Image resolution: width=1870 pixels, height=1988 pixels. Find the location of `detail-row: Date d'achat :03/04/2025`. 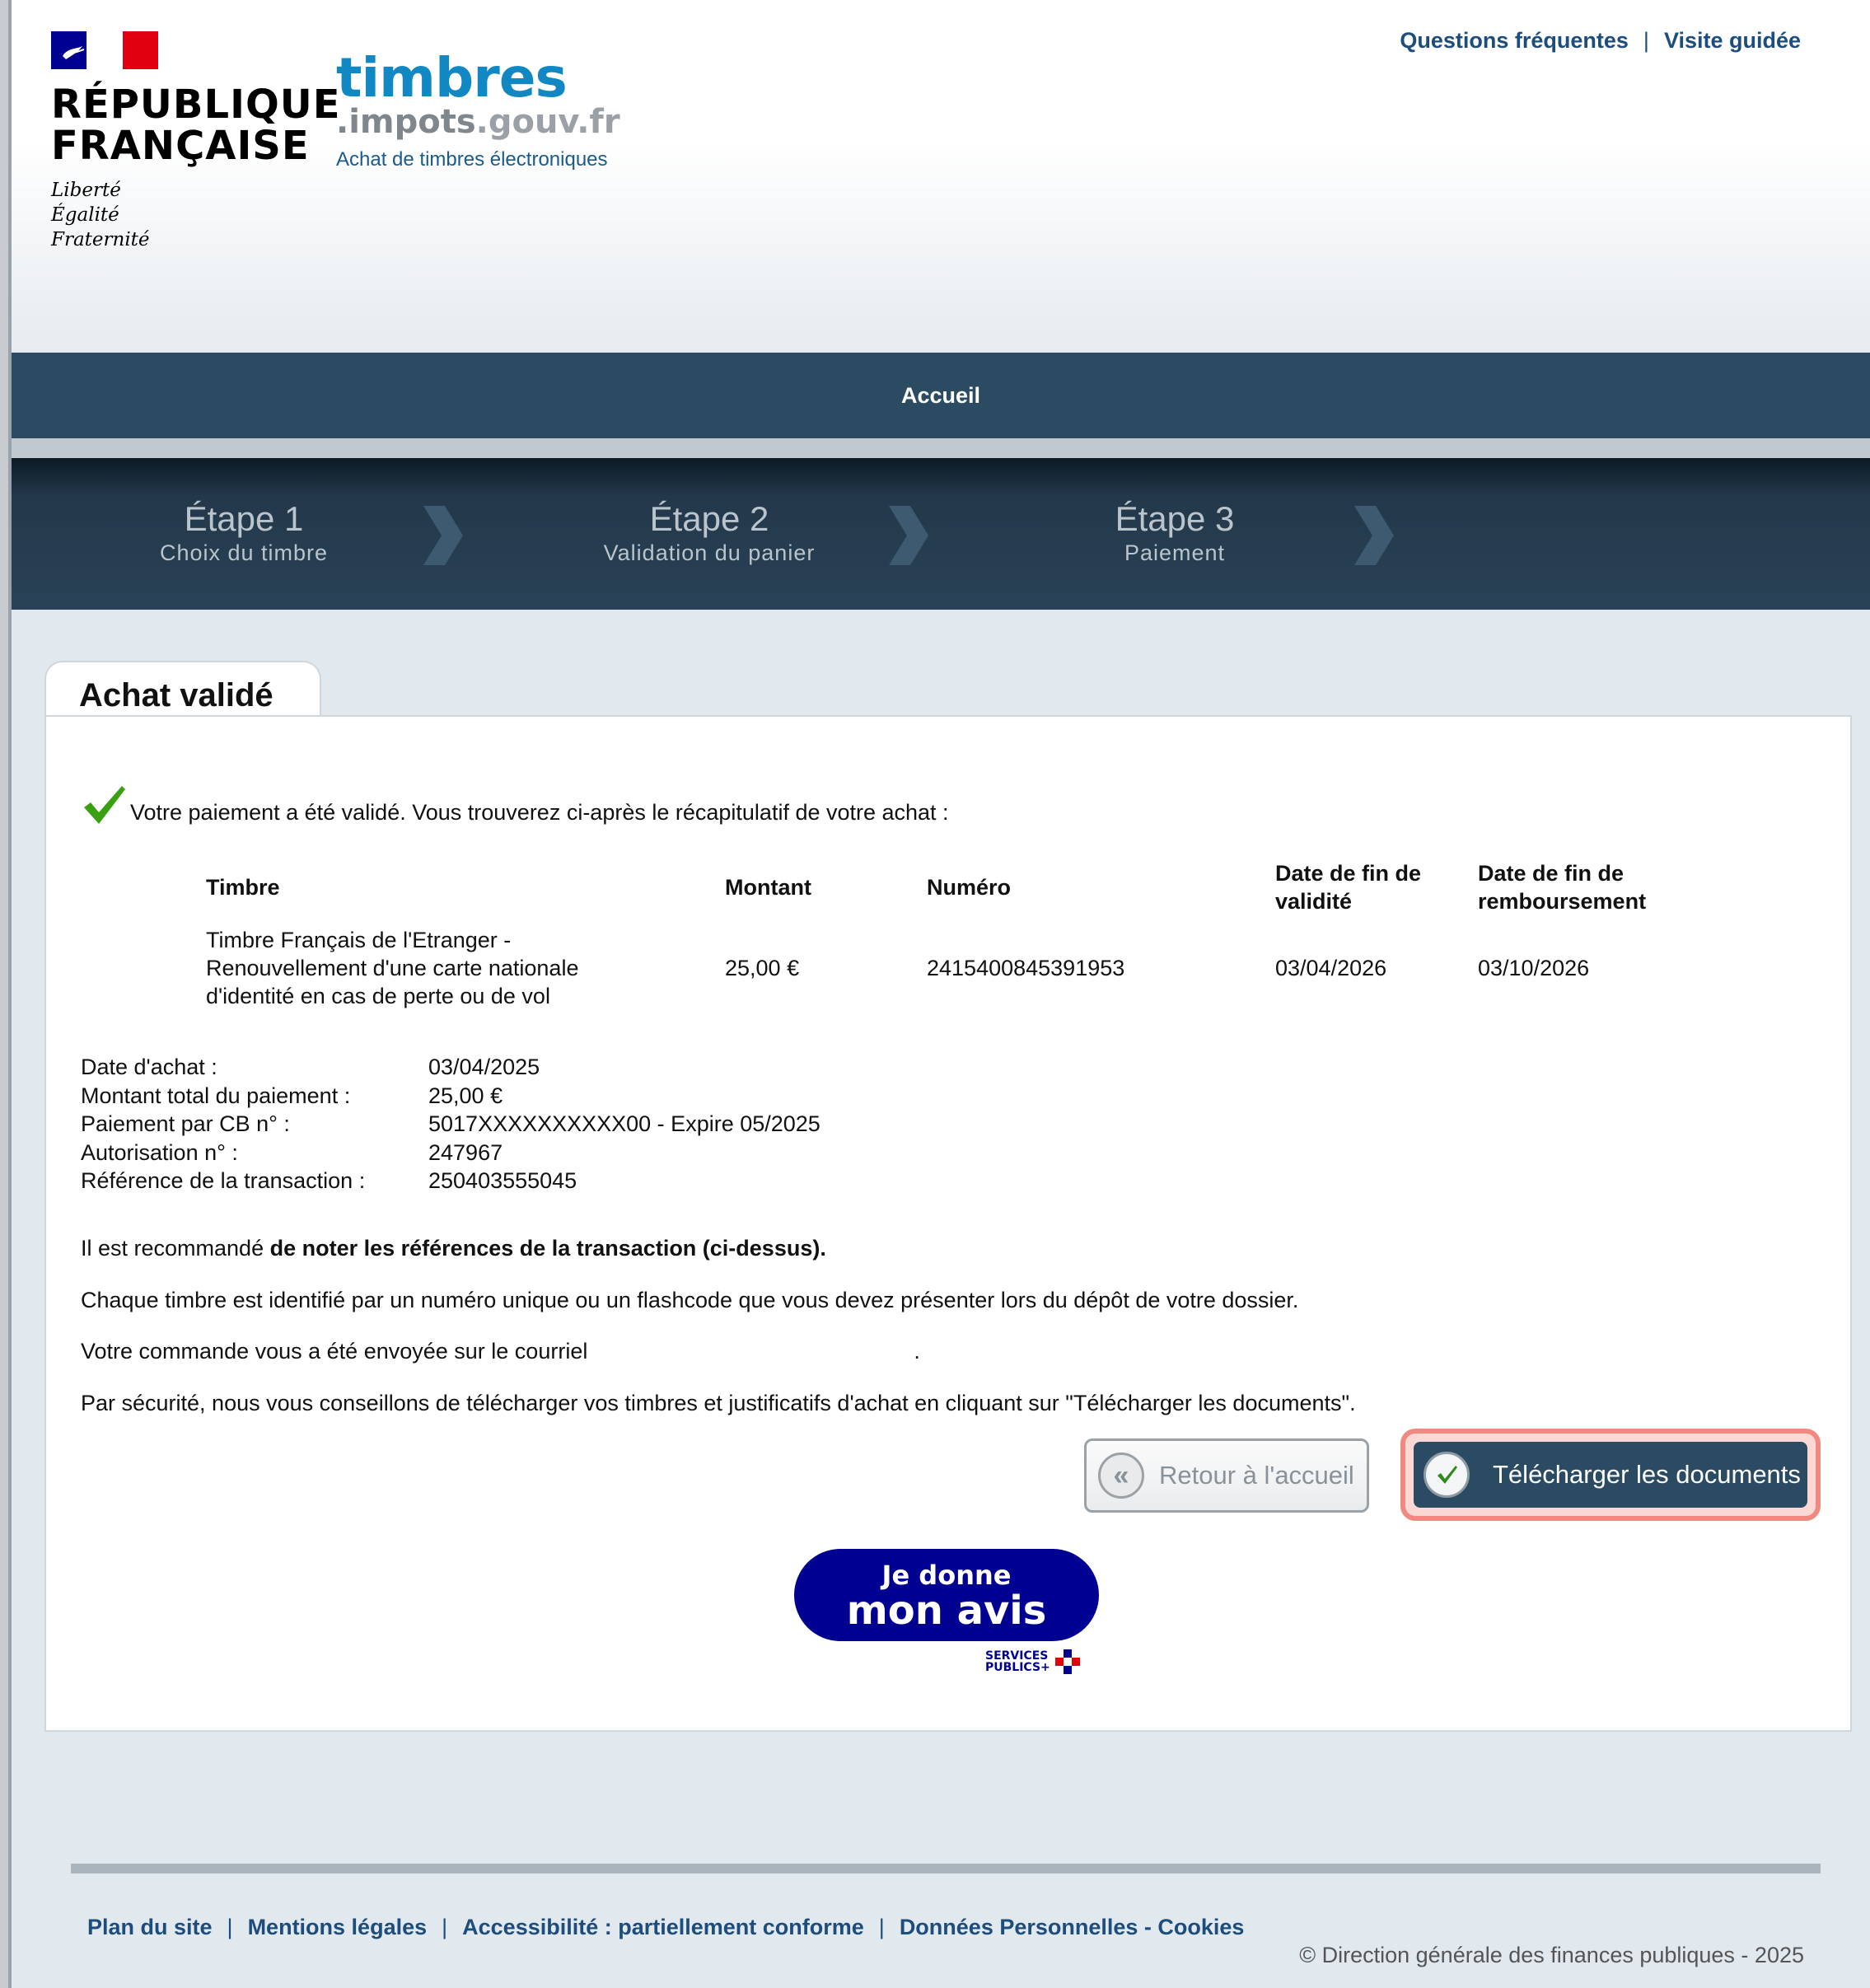

detail-row: Date d'achat :03/04/2025 is located at coordinates (310, 1067).